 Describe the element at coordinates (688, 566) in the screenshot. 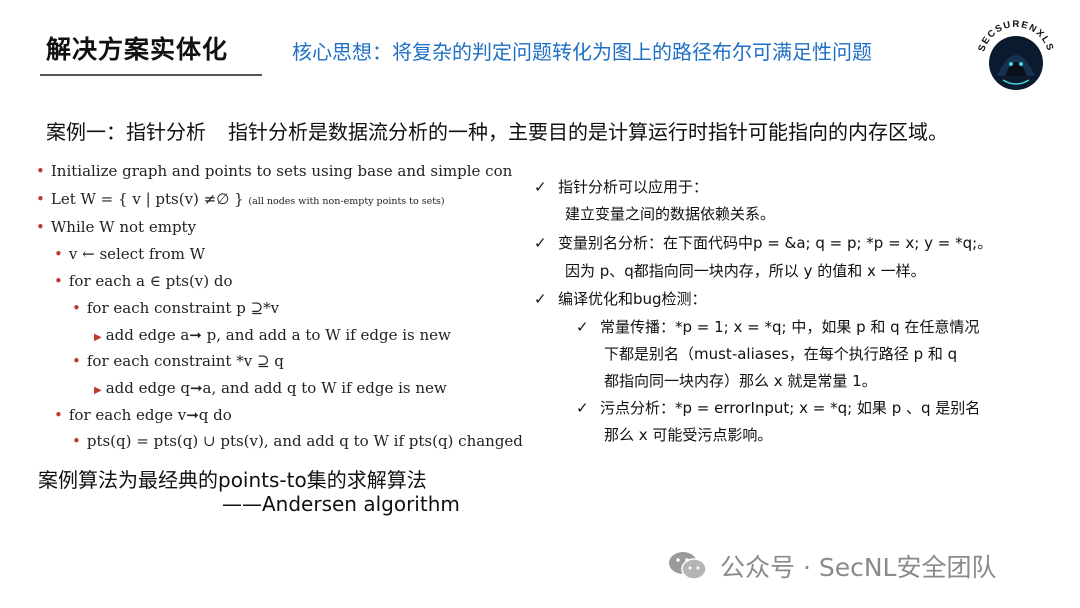

I see `wechat-icon` at that location.